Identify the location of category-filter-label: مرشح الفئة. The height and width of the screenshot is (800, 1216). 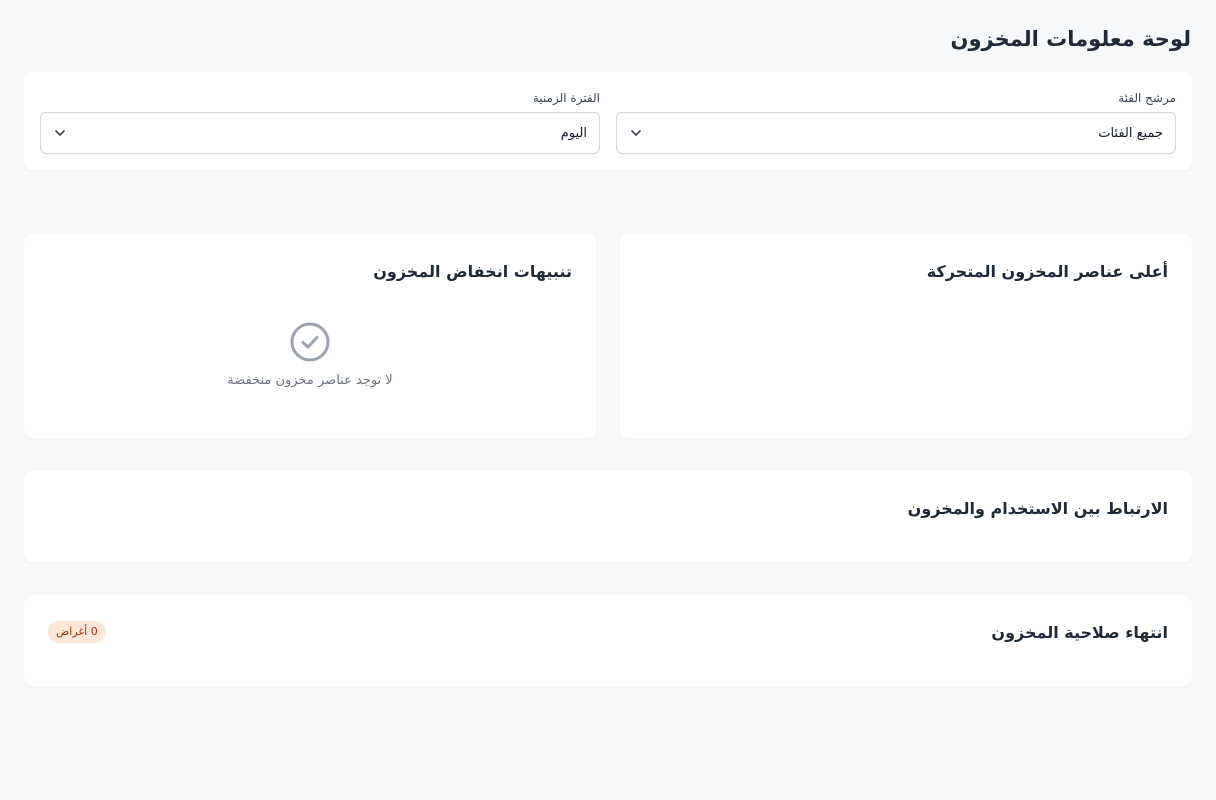
(1147, 98).